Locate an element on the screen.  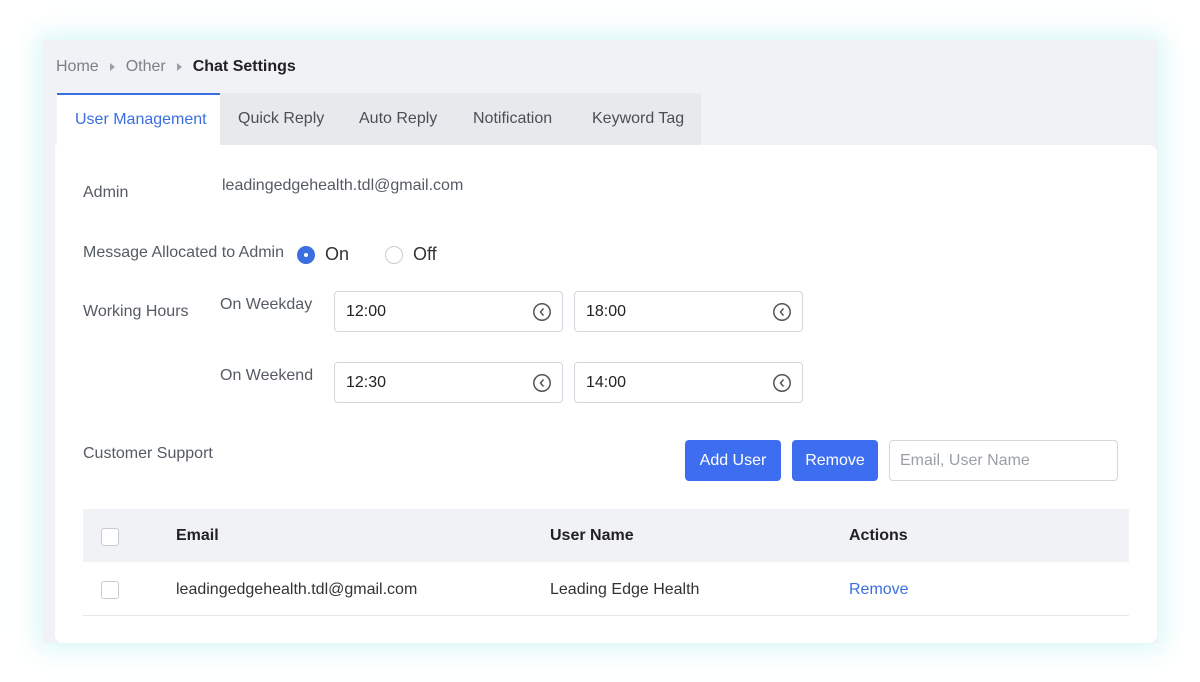
weekend-label: On Weekend is located at coordinates (267, 375).